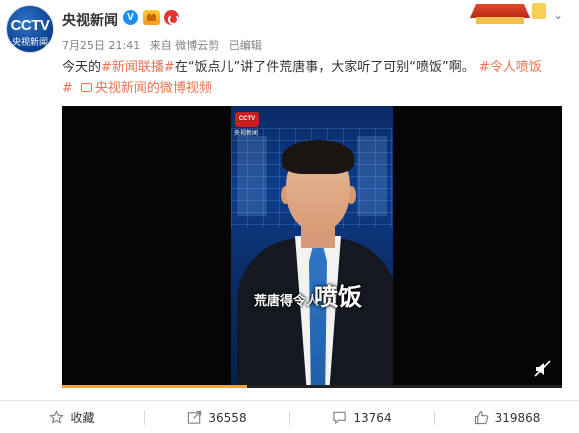 This screenshot has height=433, width=579. Describe the element at coordinates (29, 43) in the screenshot. I see `avatar-logo-subtext: 央视新闻` at that location.